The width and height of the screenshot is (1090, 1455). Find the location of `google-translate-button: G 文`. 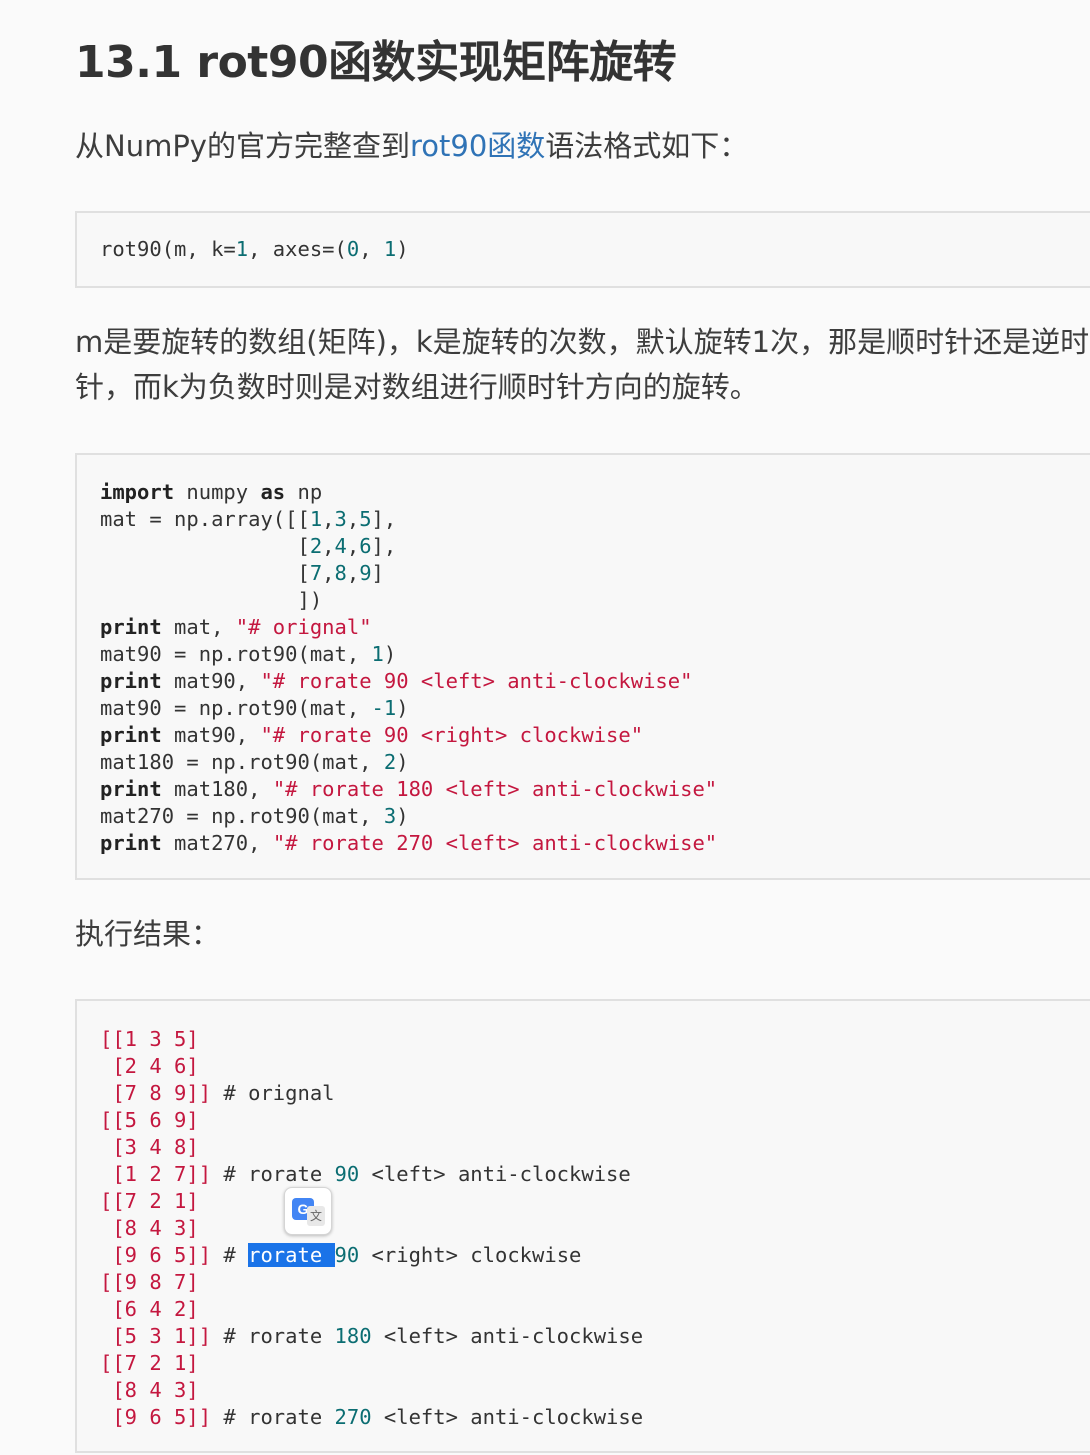

google-translate-button: G 文 is located at coordinates (308, 1211).